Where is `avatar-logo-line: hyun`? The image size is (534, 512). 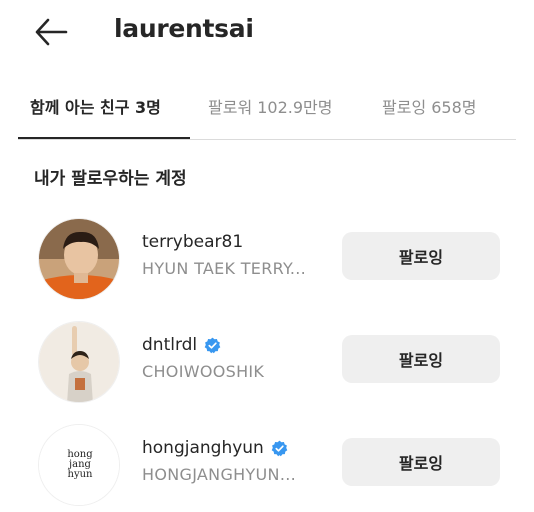
avatar-logo-line: hyun is located at coordinates (81, 474).